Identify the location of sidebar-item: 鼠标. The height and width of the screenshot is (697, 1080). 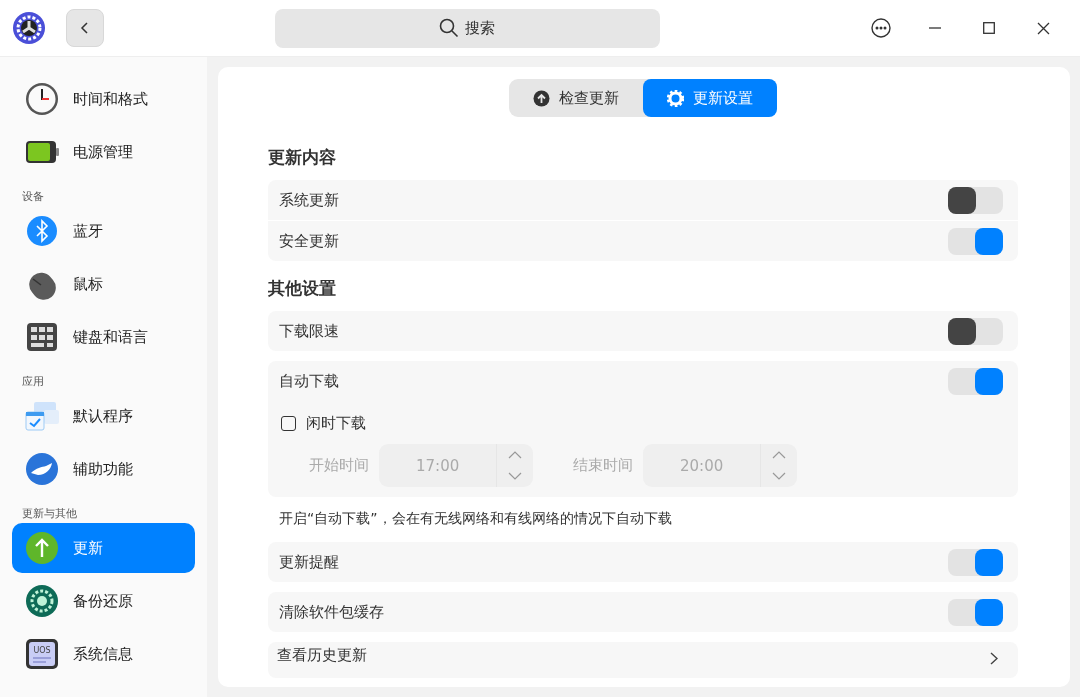
(103, 284).